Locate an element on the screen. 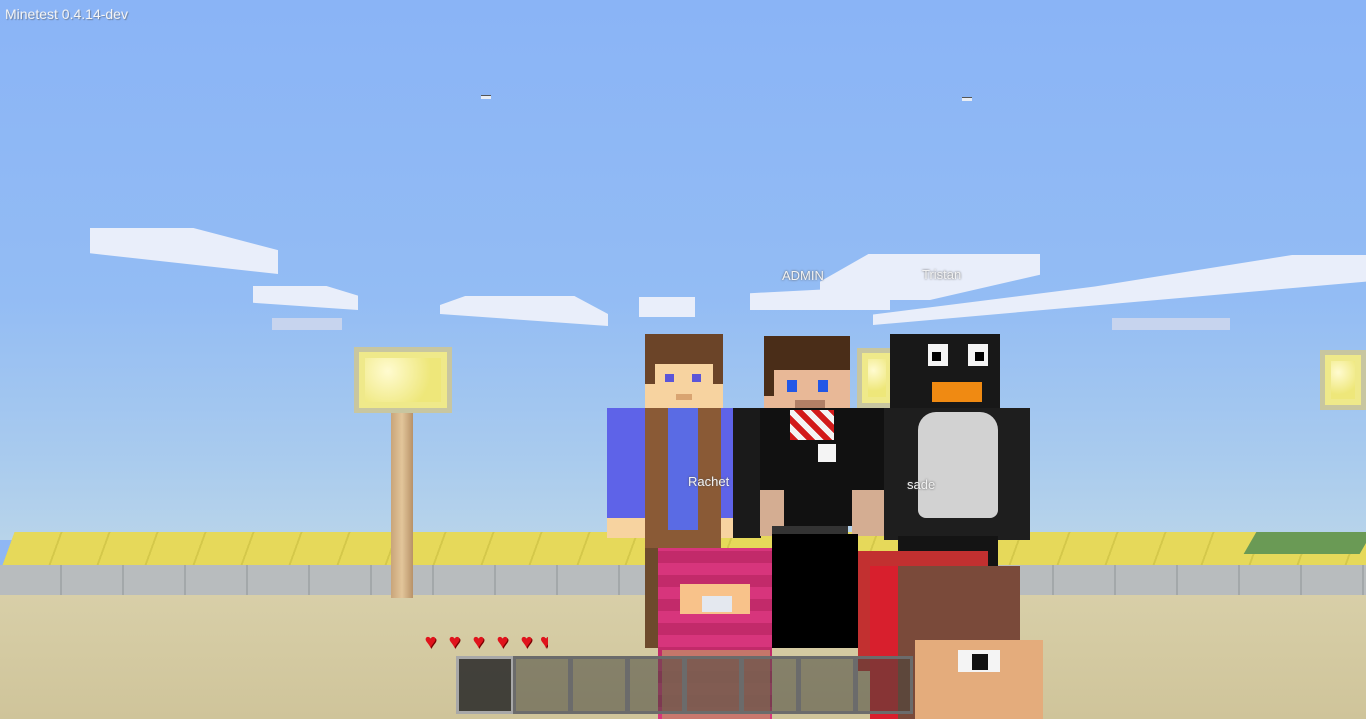 The image size is (1366, 719). health-bar: ♥ ♥ ♥ ♥ ♥ ♥ is located at coordinates (484, 642).